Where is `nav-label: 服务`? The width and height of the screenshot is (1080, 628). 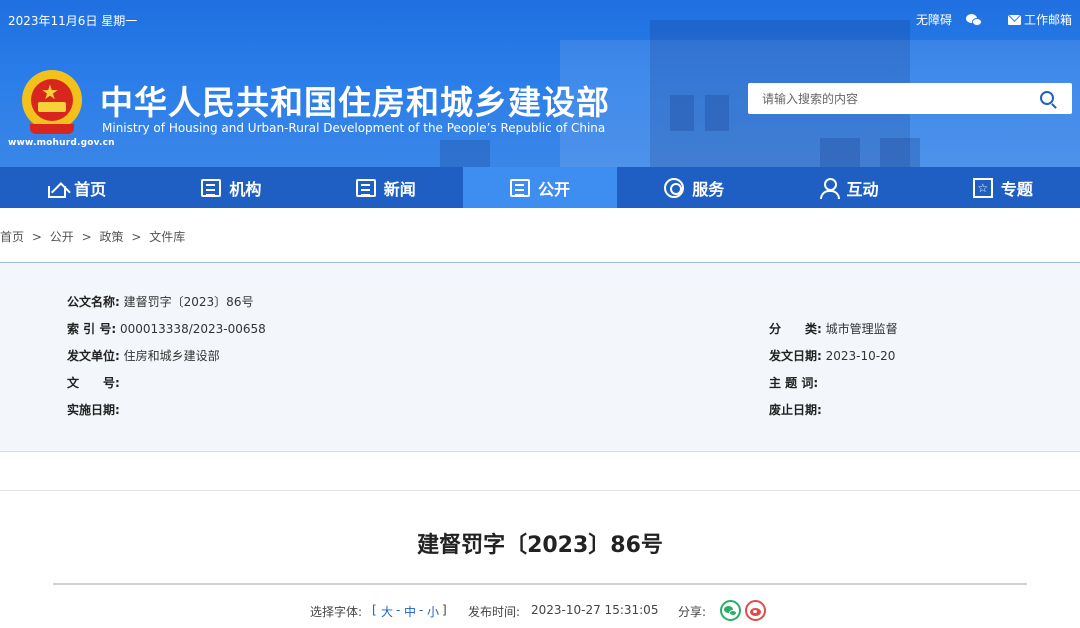 nav-label: 服务 is located at coordinates (708, 189).